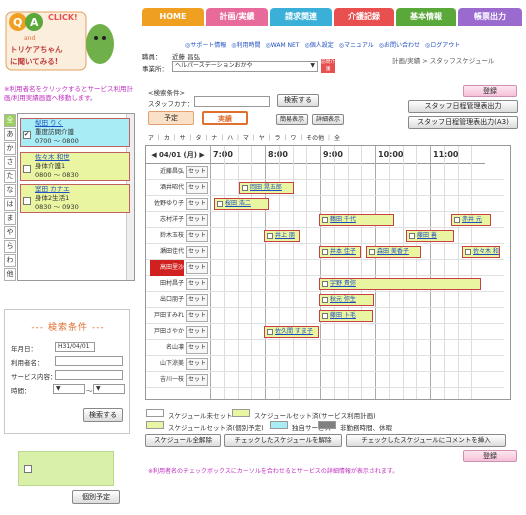 The width and height of the screenshot is (526, 515). I want to click on office-select: ヘルパーステーションおかや ▼, so click(245, 66).